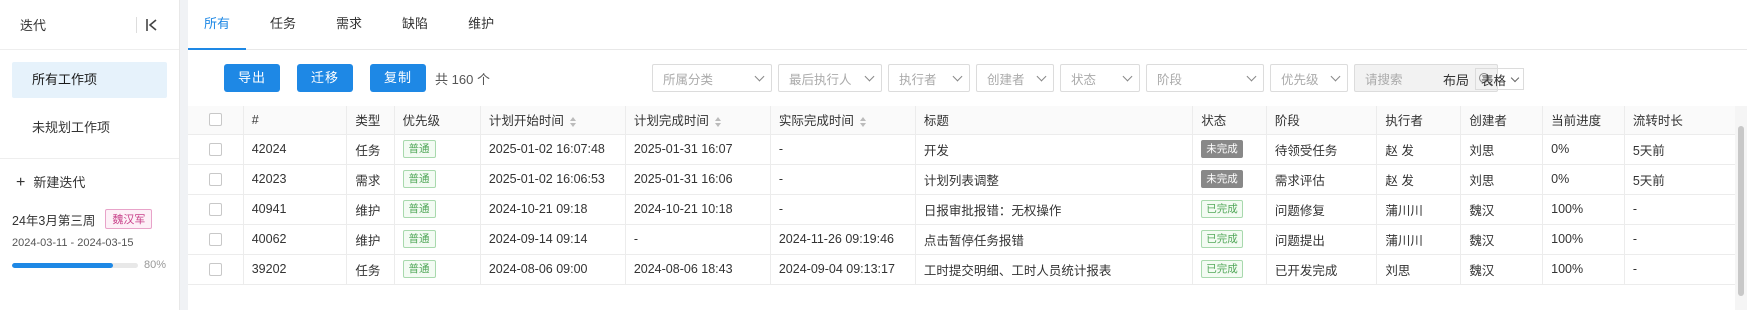 This screenshot has width=1747, height=310. Describe the element at coordinates (1322, 120) in the screenshot. I see `column-header-stage: 阶段` at that location.